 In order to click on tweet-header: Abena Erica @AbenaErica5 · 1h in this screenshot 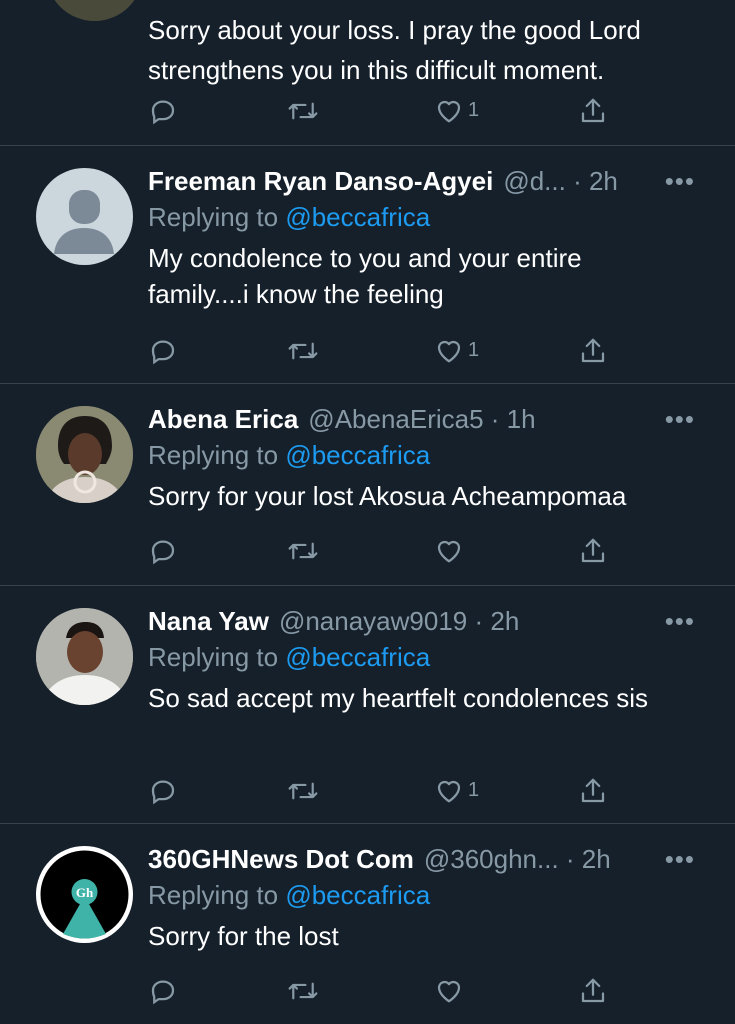, I will do `click(421, 419)`.